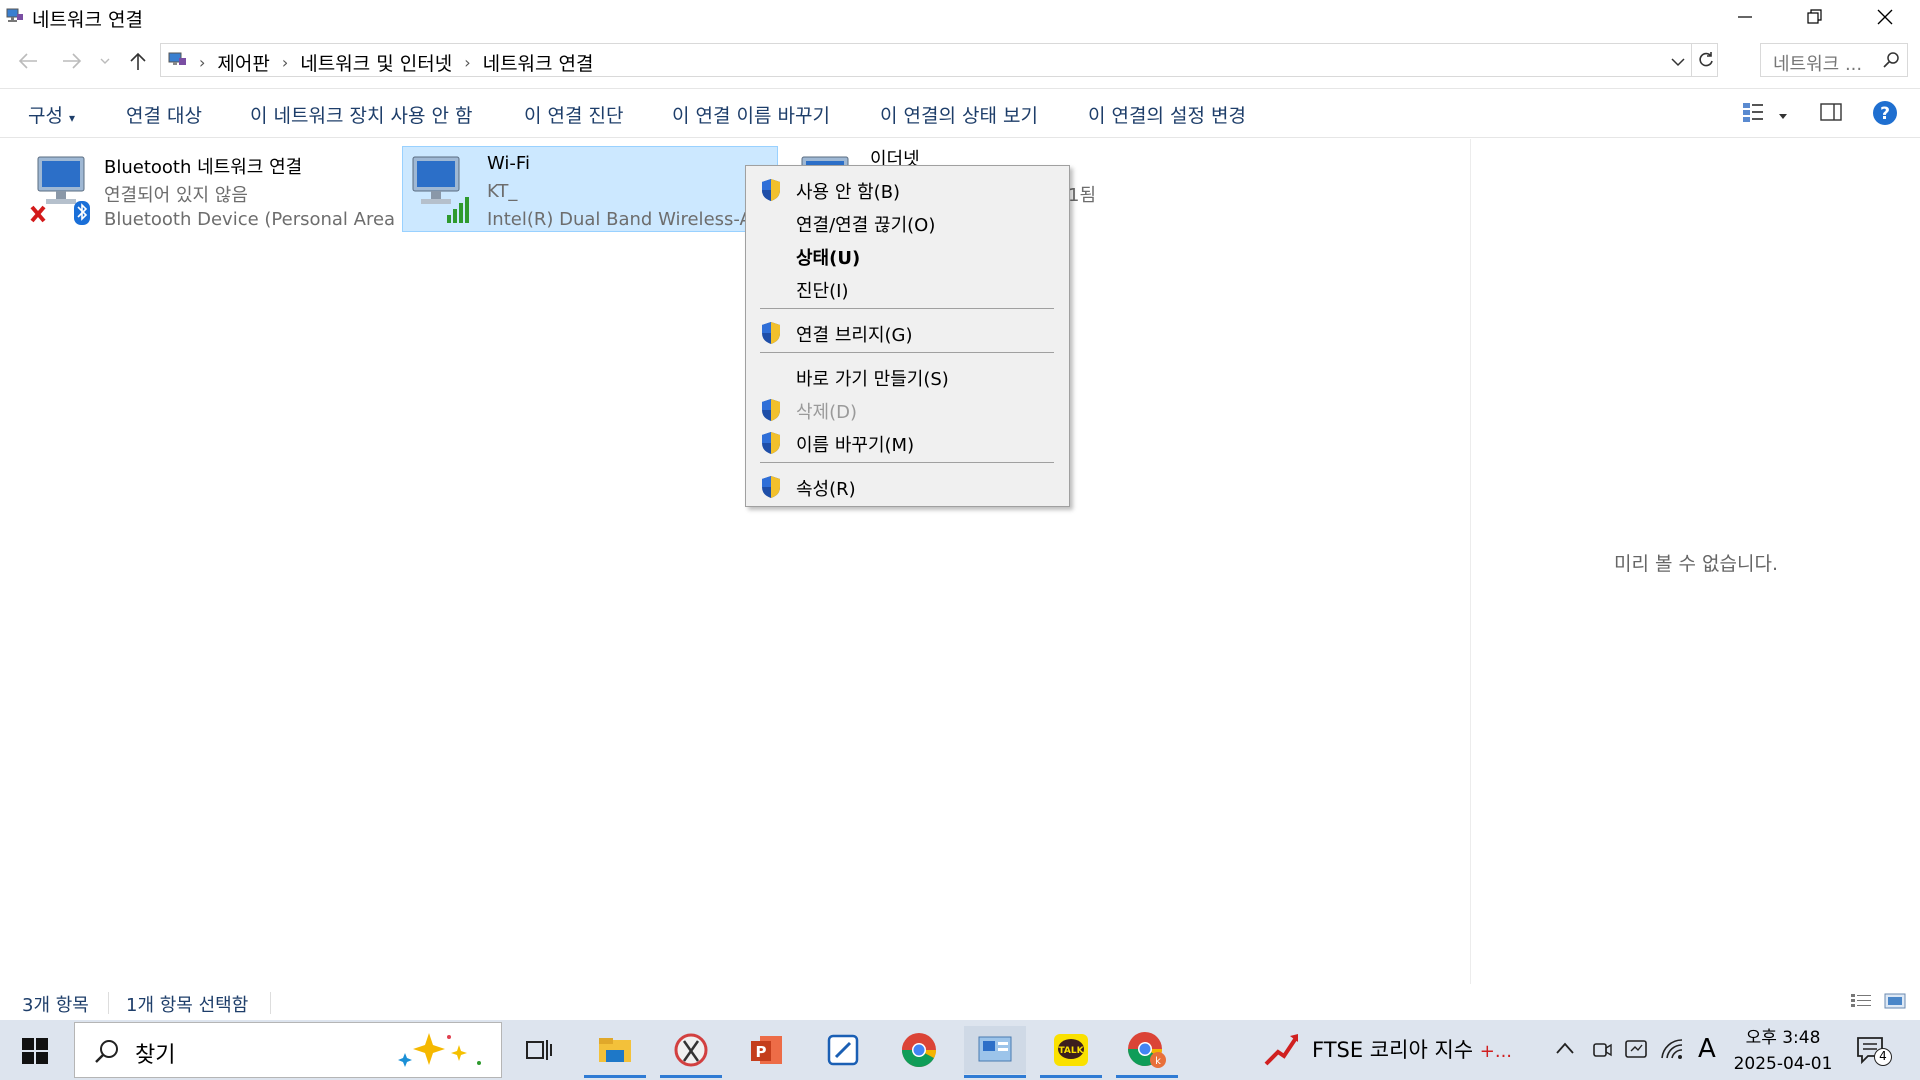  What do you see at coordinates (907, 486) in the screenshot?
I see `menu-item-properties: 속성(R)` at bounding box center [907, 486].